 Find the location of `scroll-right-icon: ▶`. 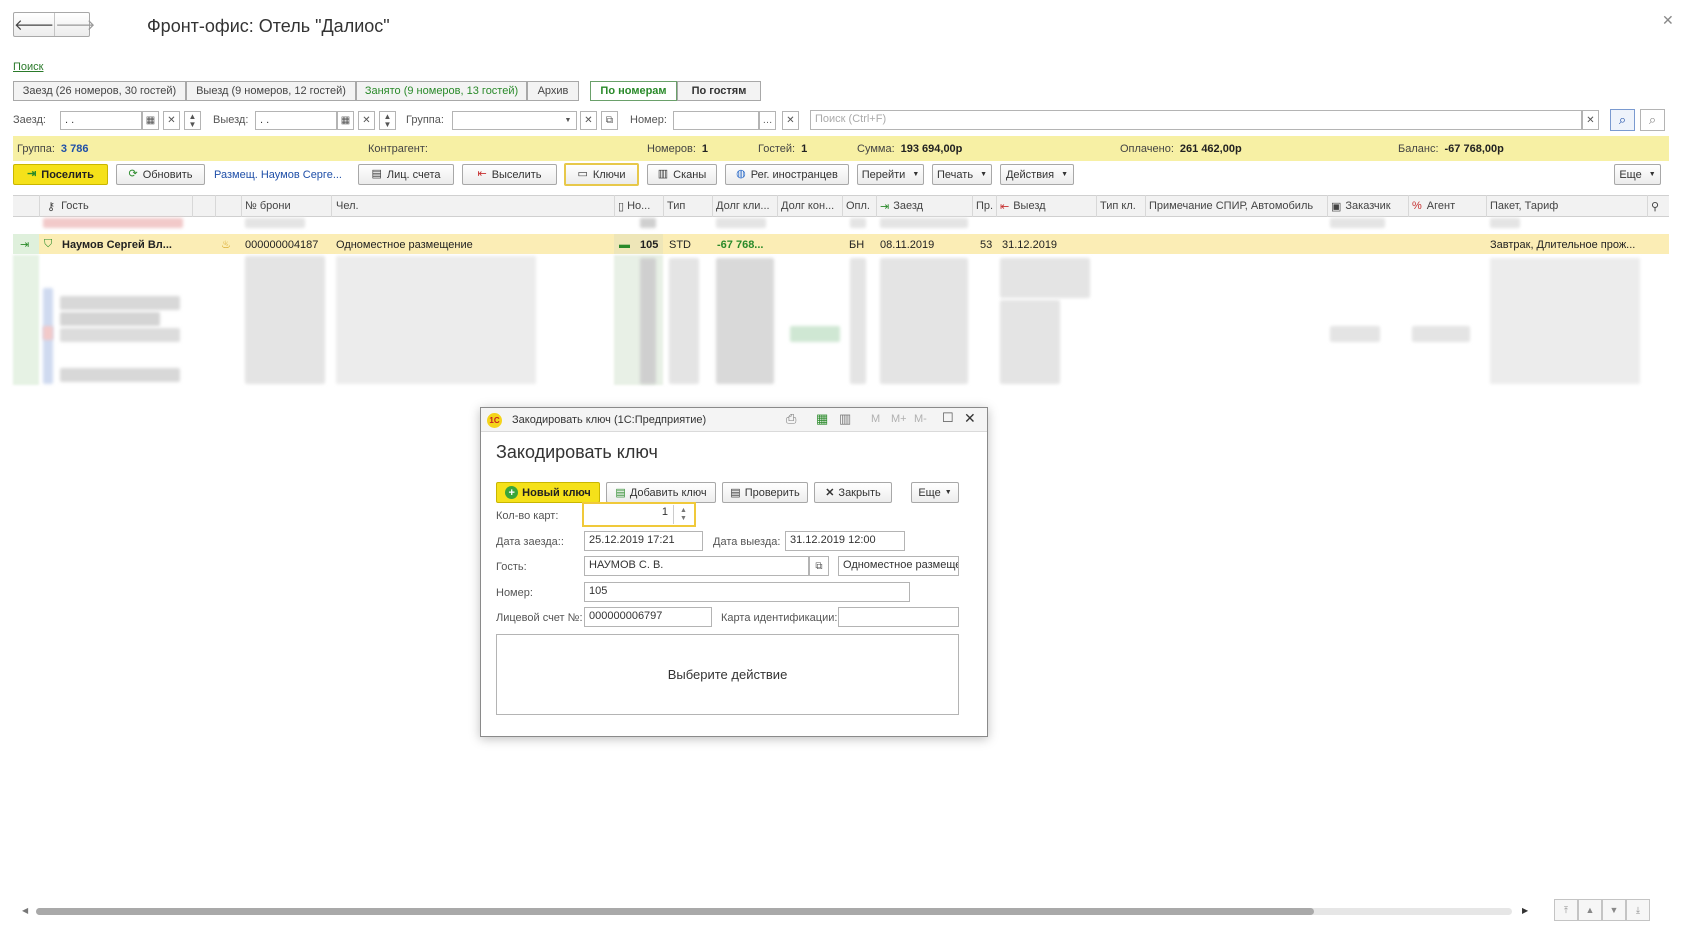

scroll-right-icon: ▶ is located at coordinates (1525, 910).